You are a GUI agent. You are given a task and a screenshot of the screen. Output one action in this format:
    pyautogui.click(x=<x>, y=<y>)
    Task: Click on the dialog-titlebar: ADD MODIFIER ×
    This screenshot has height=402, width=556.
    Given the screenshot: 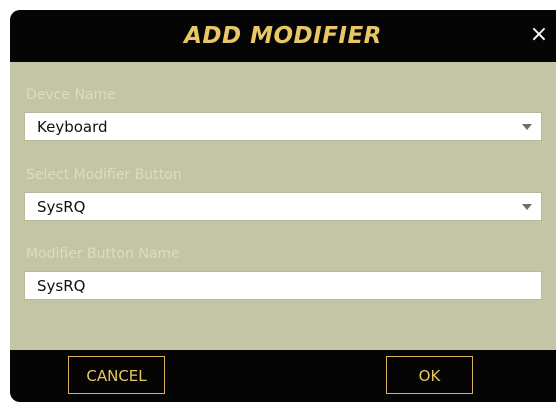 What is the action you would take?
    pyautogui.click(x=283, y=36)
    